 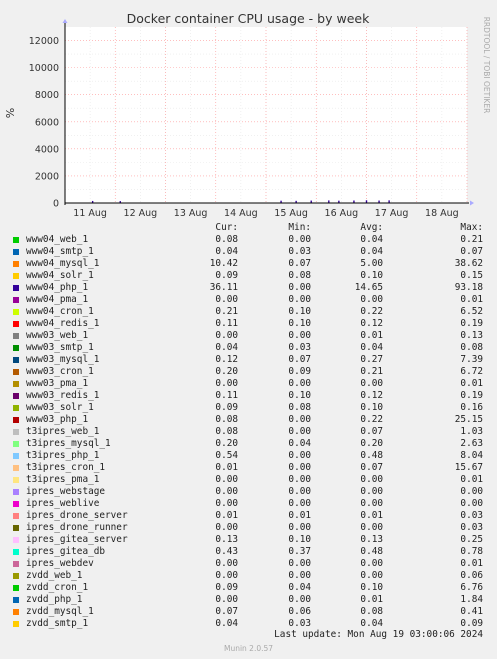 What do you see at coordinates (299, 587) in the screenshot?
I see `legend-min: 0.04` at bounding box center [299, 587].